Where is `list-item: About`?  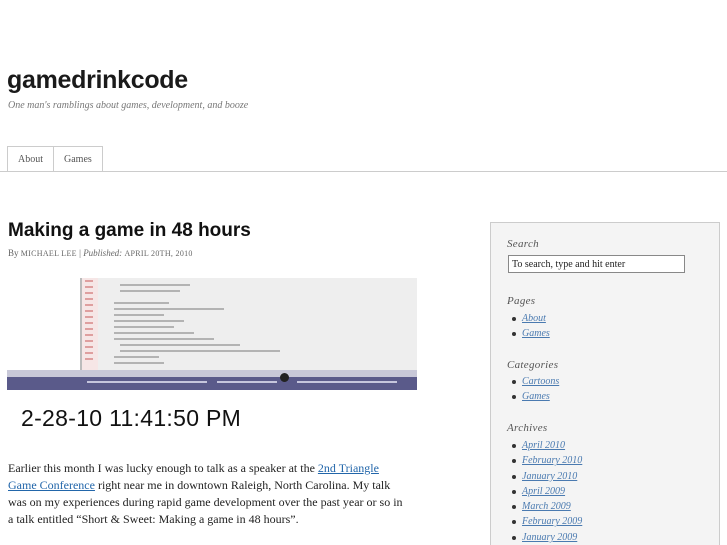
list-item: About is located at coordinates (530, 318).